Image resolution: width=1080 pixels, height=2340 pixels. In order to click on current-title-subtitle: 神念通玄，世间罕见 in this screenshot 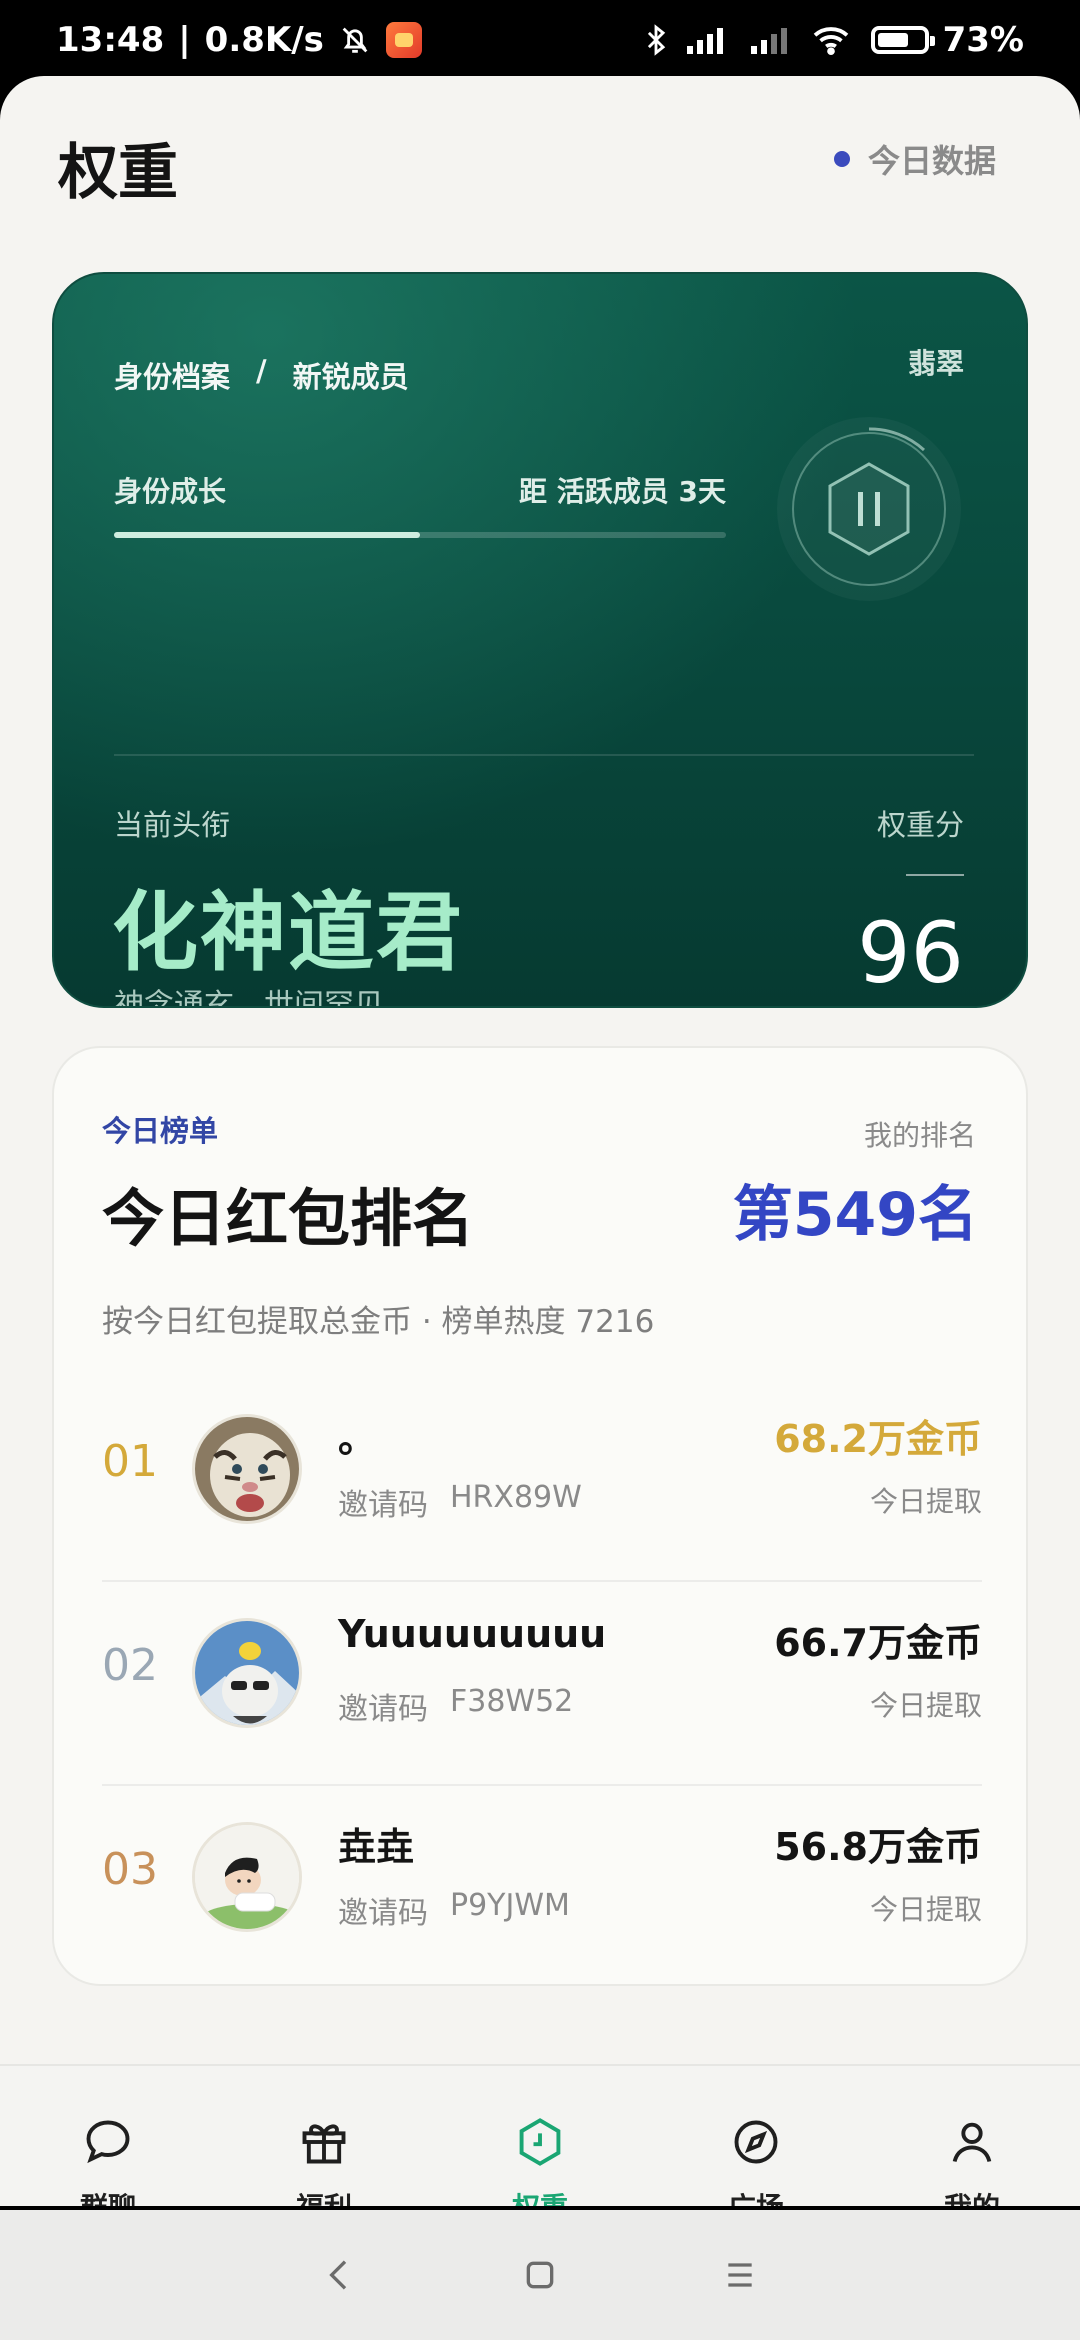, I will do `click(249, 998)`.